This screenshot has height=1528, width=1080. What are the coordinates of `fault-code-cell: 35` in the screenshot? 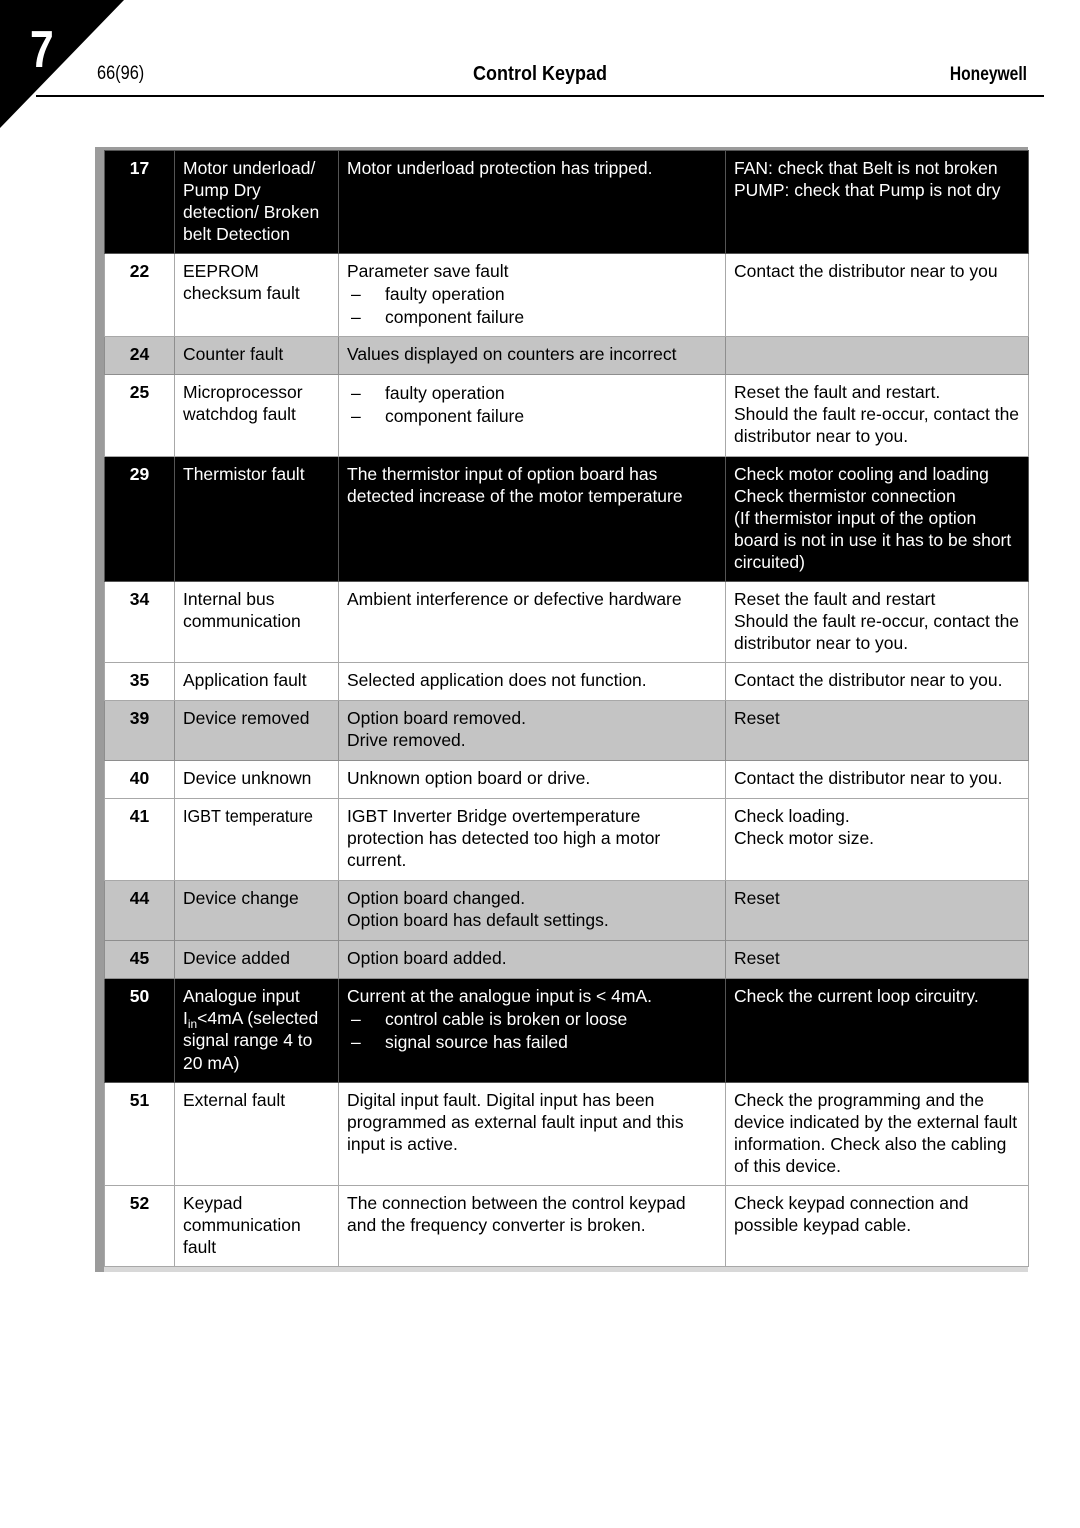 It's located at (139, 681).